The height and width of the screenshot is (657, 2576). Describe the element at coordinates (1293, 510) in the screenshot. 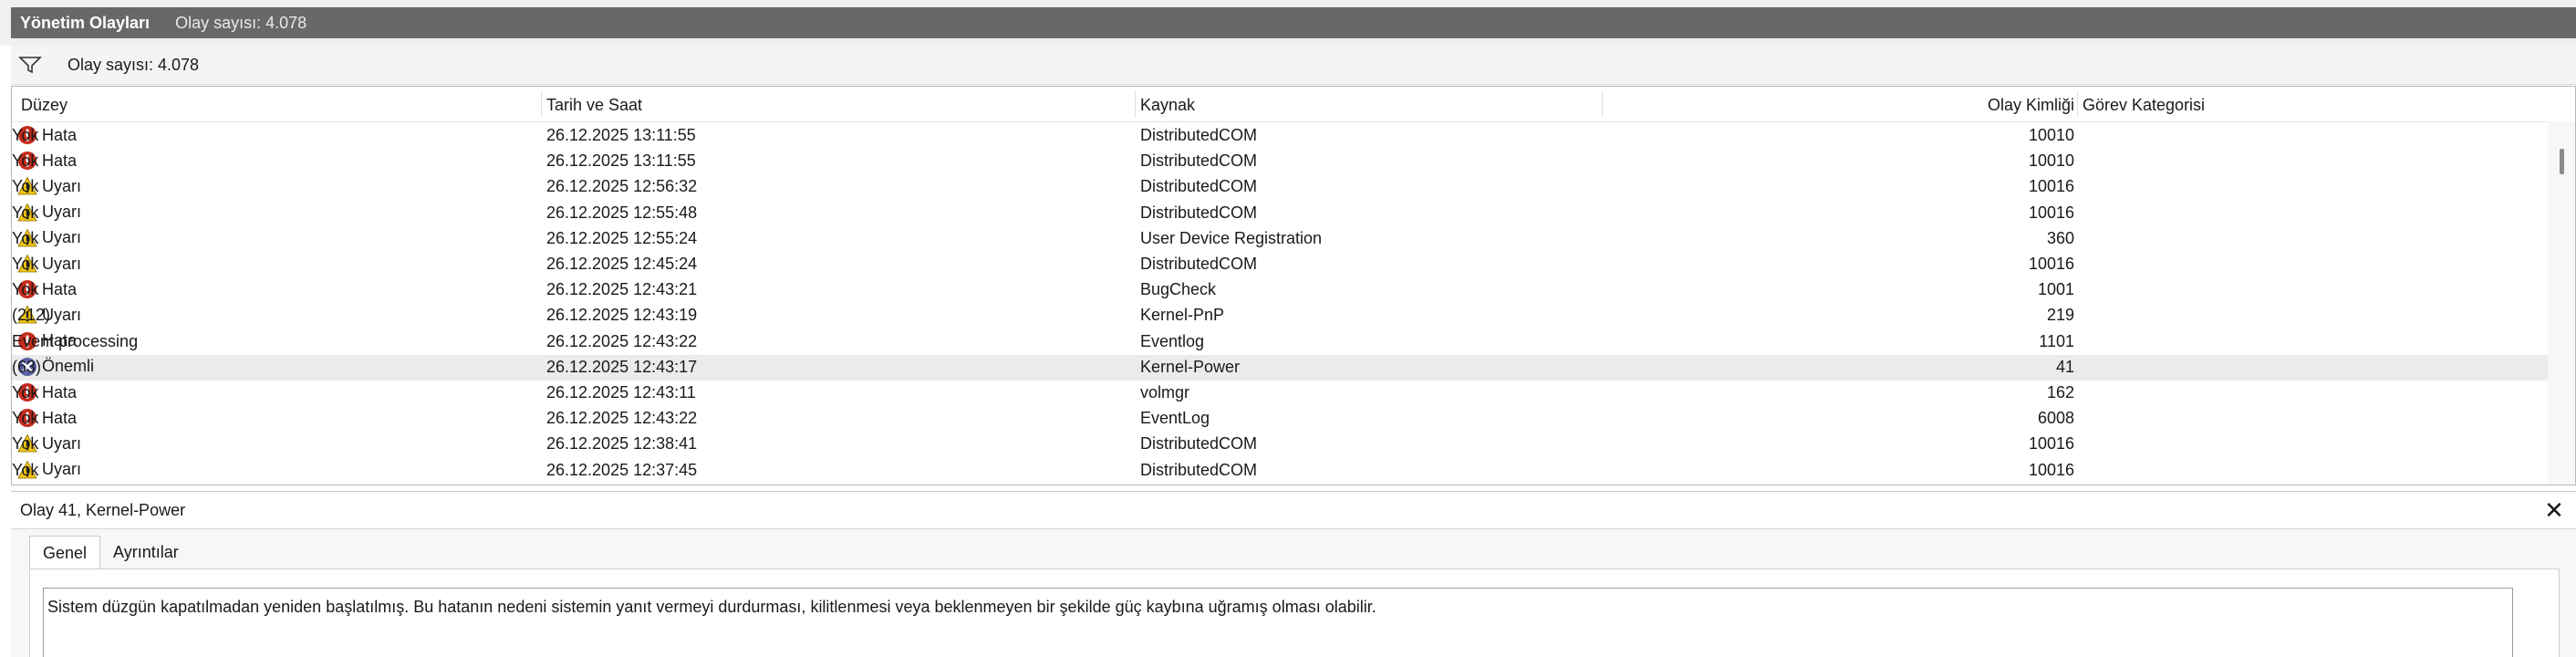

I see `detail-header: Olay 41, Kernel-Power ✕` at that location.